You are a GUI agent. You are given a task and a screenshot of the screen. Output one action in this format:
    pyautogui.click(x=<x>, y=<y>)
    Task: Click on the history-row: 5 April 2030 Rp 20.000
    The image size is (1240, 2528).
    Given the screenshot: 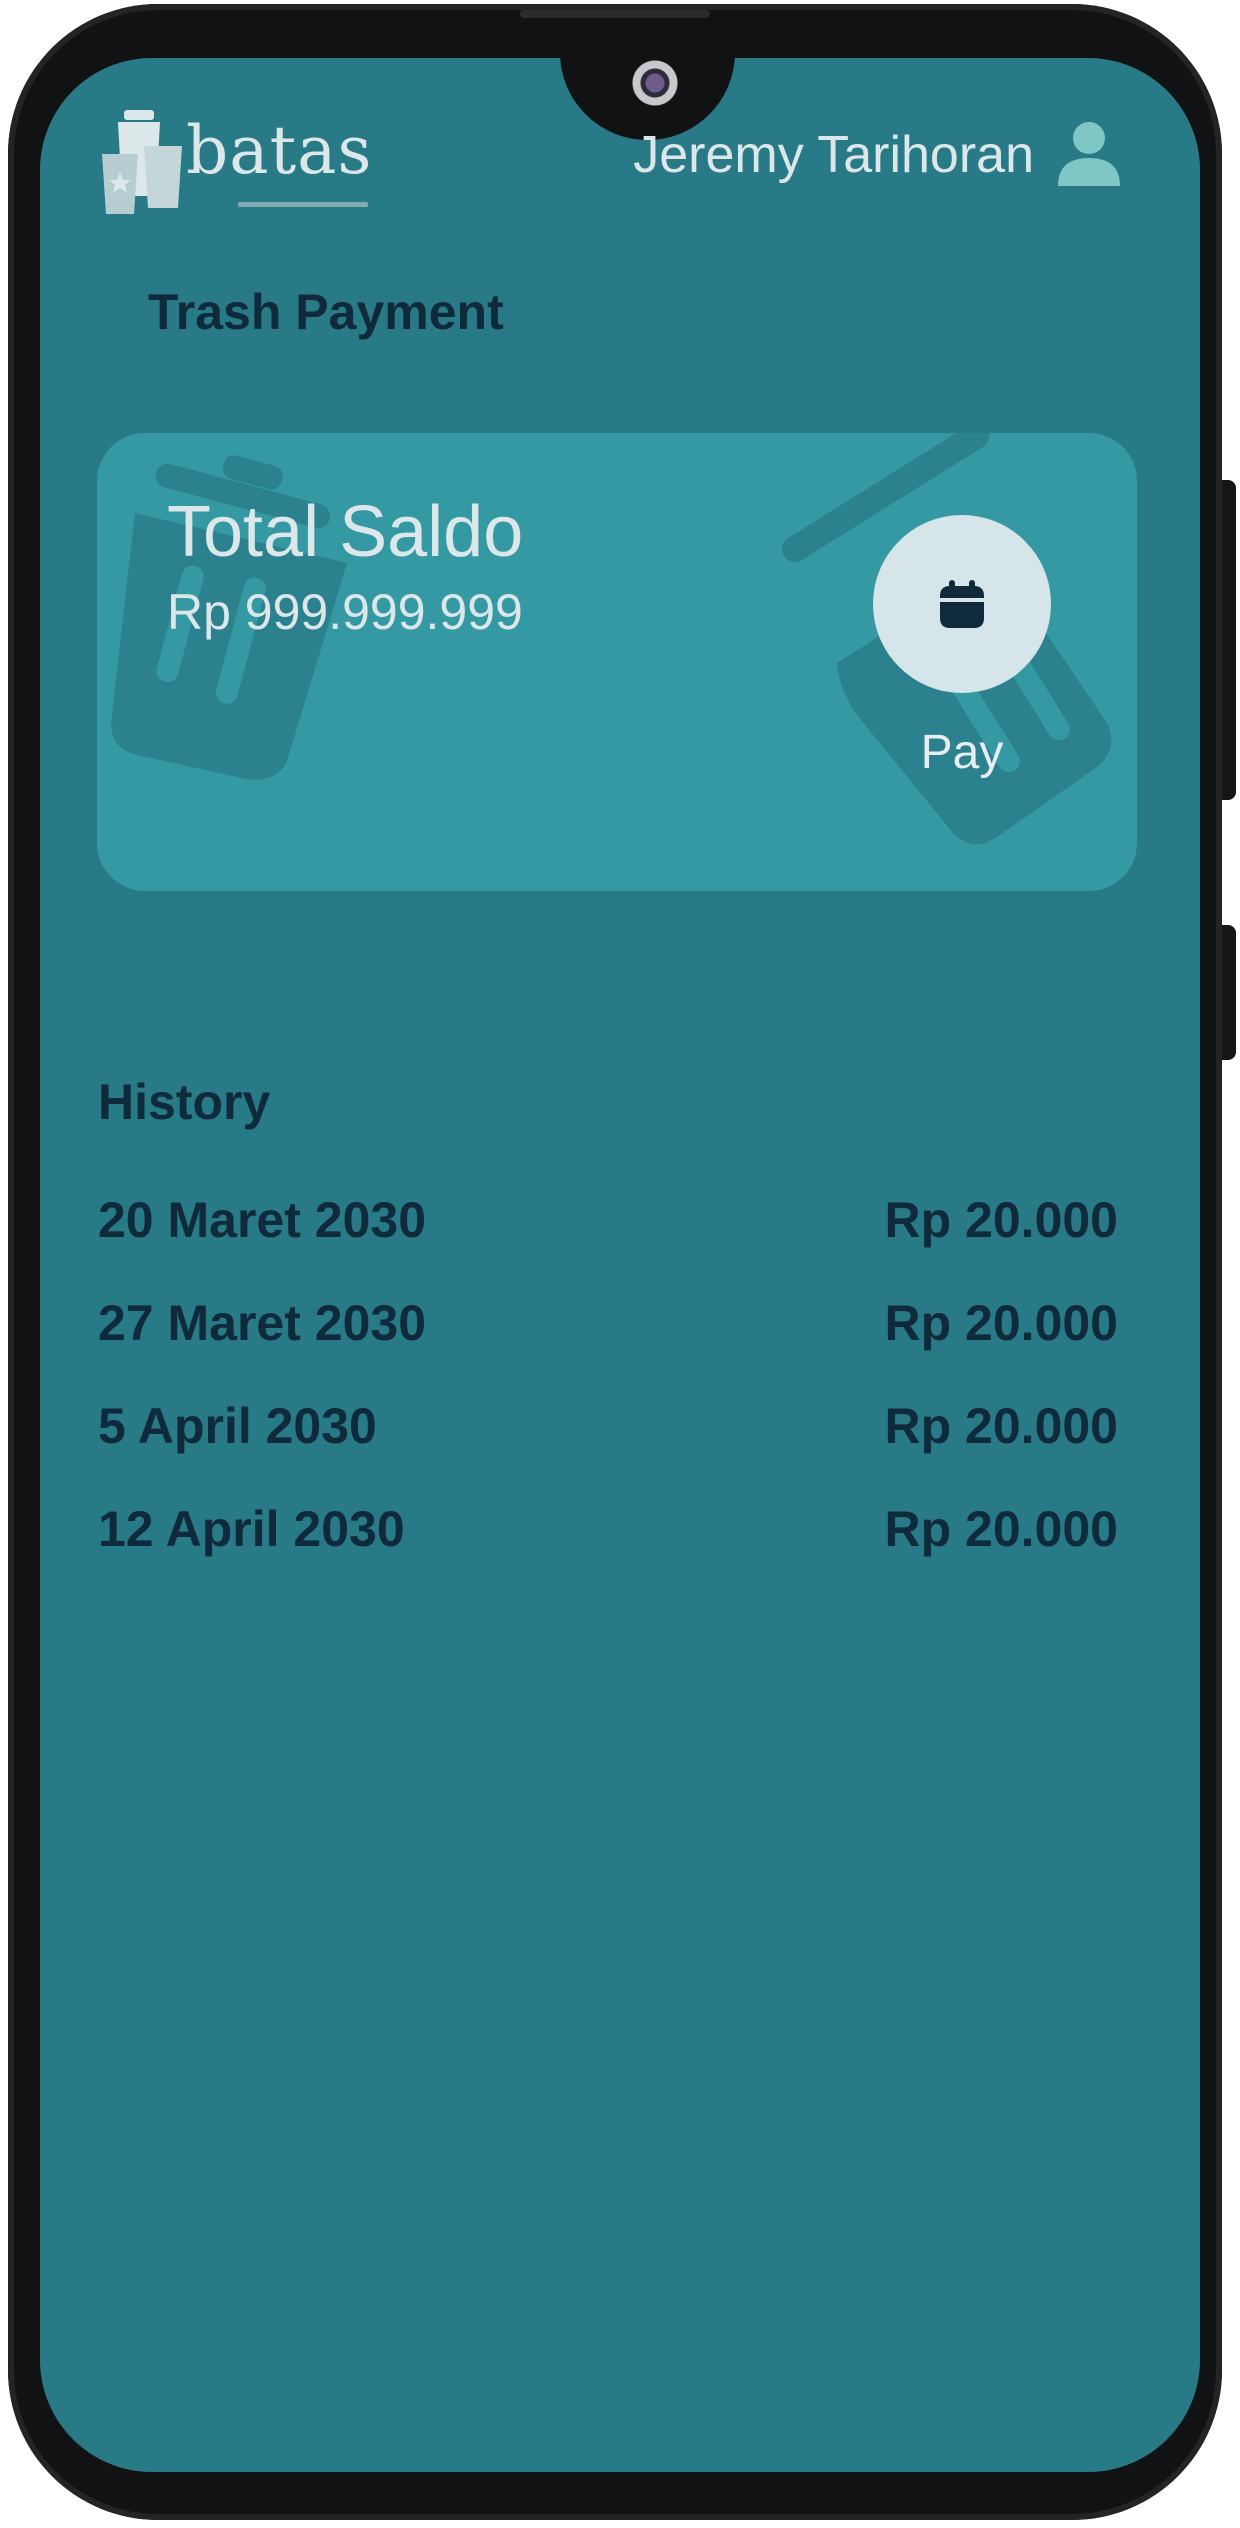 What is the action you would take?
    pyautogui.click(x=608, y=1426)
    